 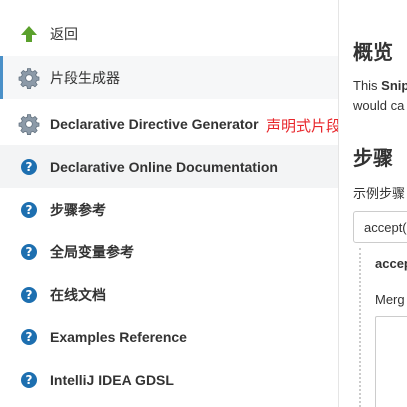 What do you see at coordinates (169, 209) in the screenshot?
I see `sidebar-item-step-reference: ? 步骤参考` at bounding box center [169, 209].